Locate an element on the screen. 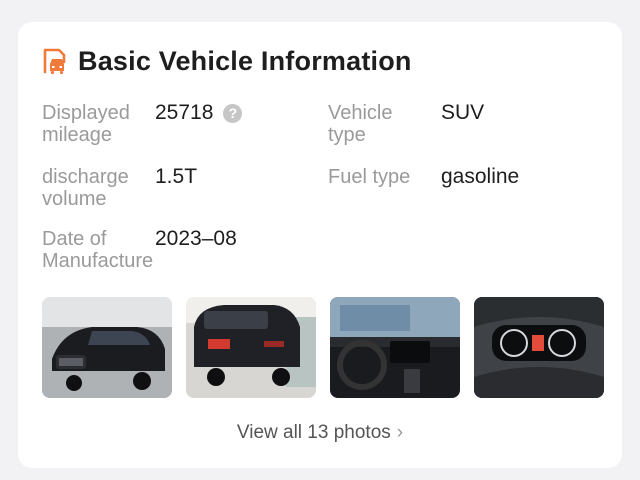 The width and height of the screenshot is (640, 480). fuel-type-label: Fuel type is located at coordinates (369, 177).